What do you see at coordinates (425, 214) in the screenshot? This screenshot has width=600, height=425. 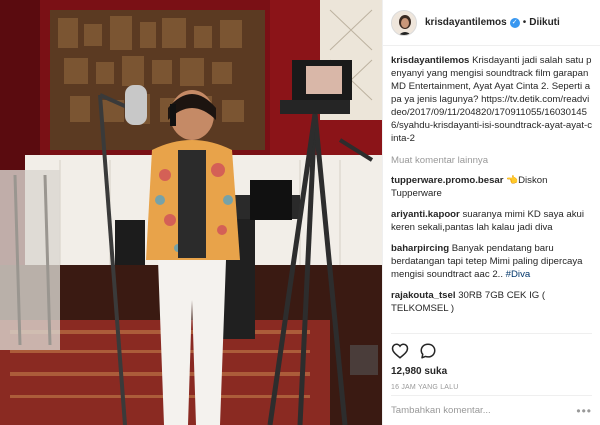 I see `comment-username-link: ariyanti.kapoor` at bounding box center [425, 214].